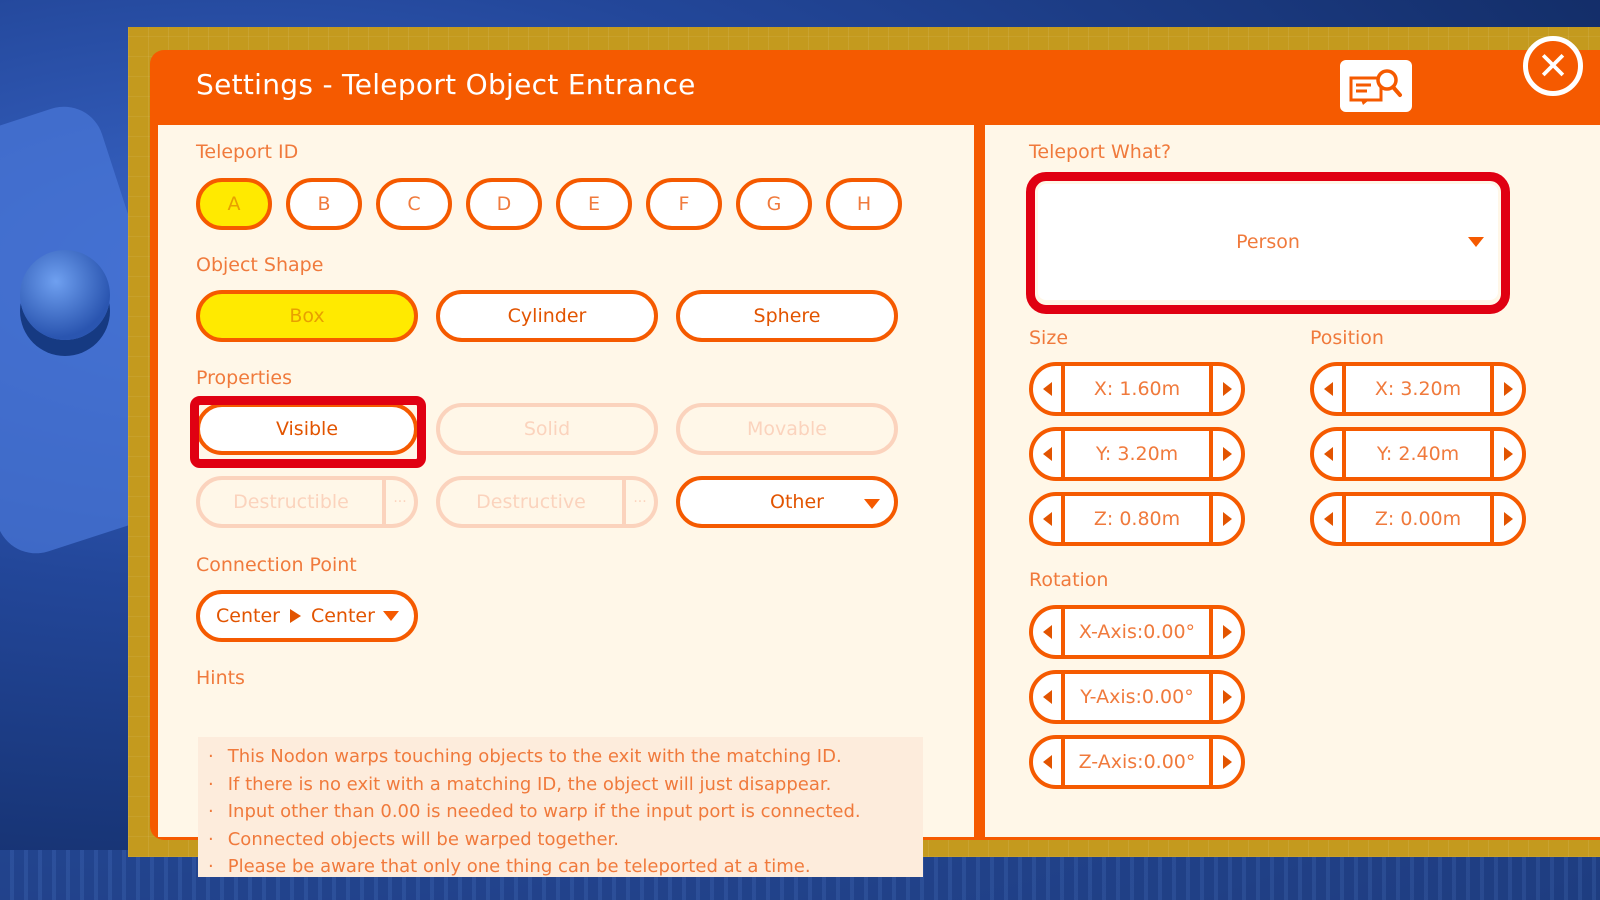 The height and width of the screenshot is (900, 1600). What do you see at coordinates (1100, 152) in the screenshot?
I see `teleport-what-label: Teleport What?` at bounding box center [1100, 152].